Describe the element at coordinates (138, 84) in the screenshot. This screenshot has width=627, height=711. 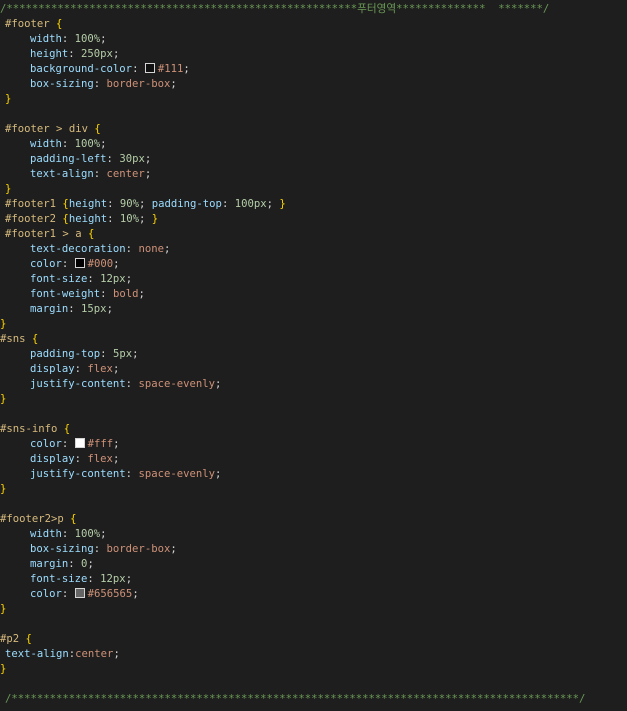
I see `css-value: border-box` at that location.